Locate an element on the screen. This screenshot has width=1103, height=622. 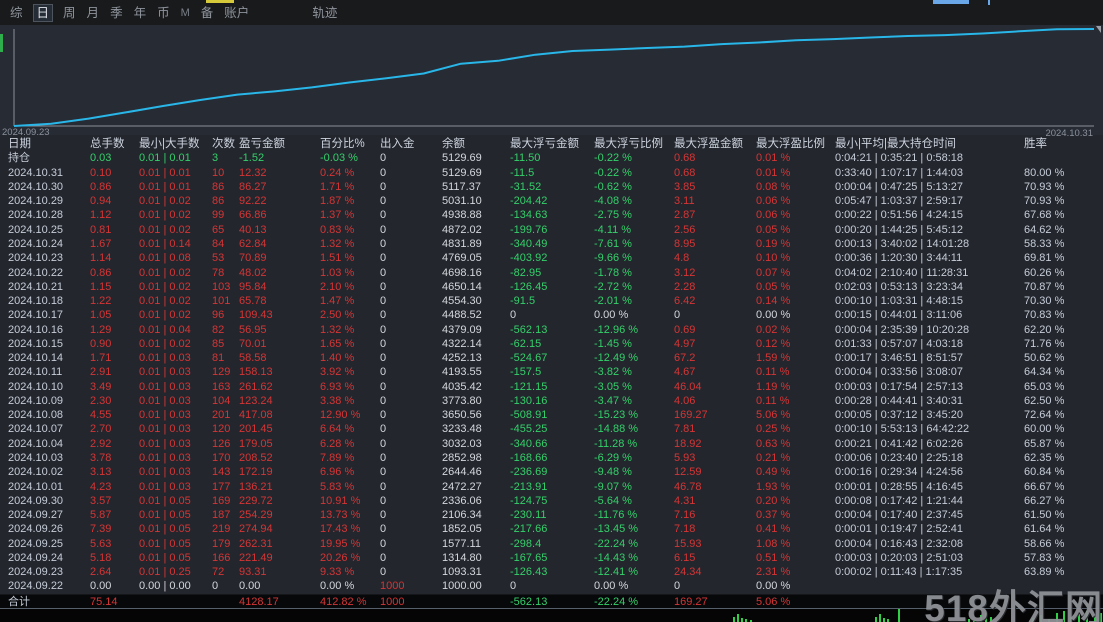
table-cell: 0.19 % is located at coordinates (773, 243).